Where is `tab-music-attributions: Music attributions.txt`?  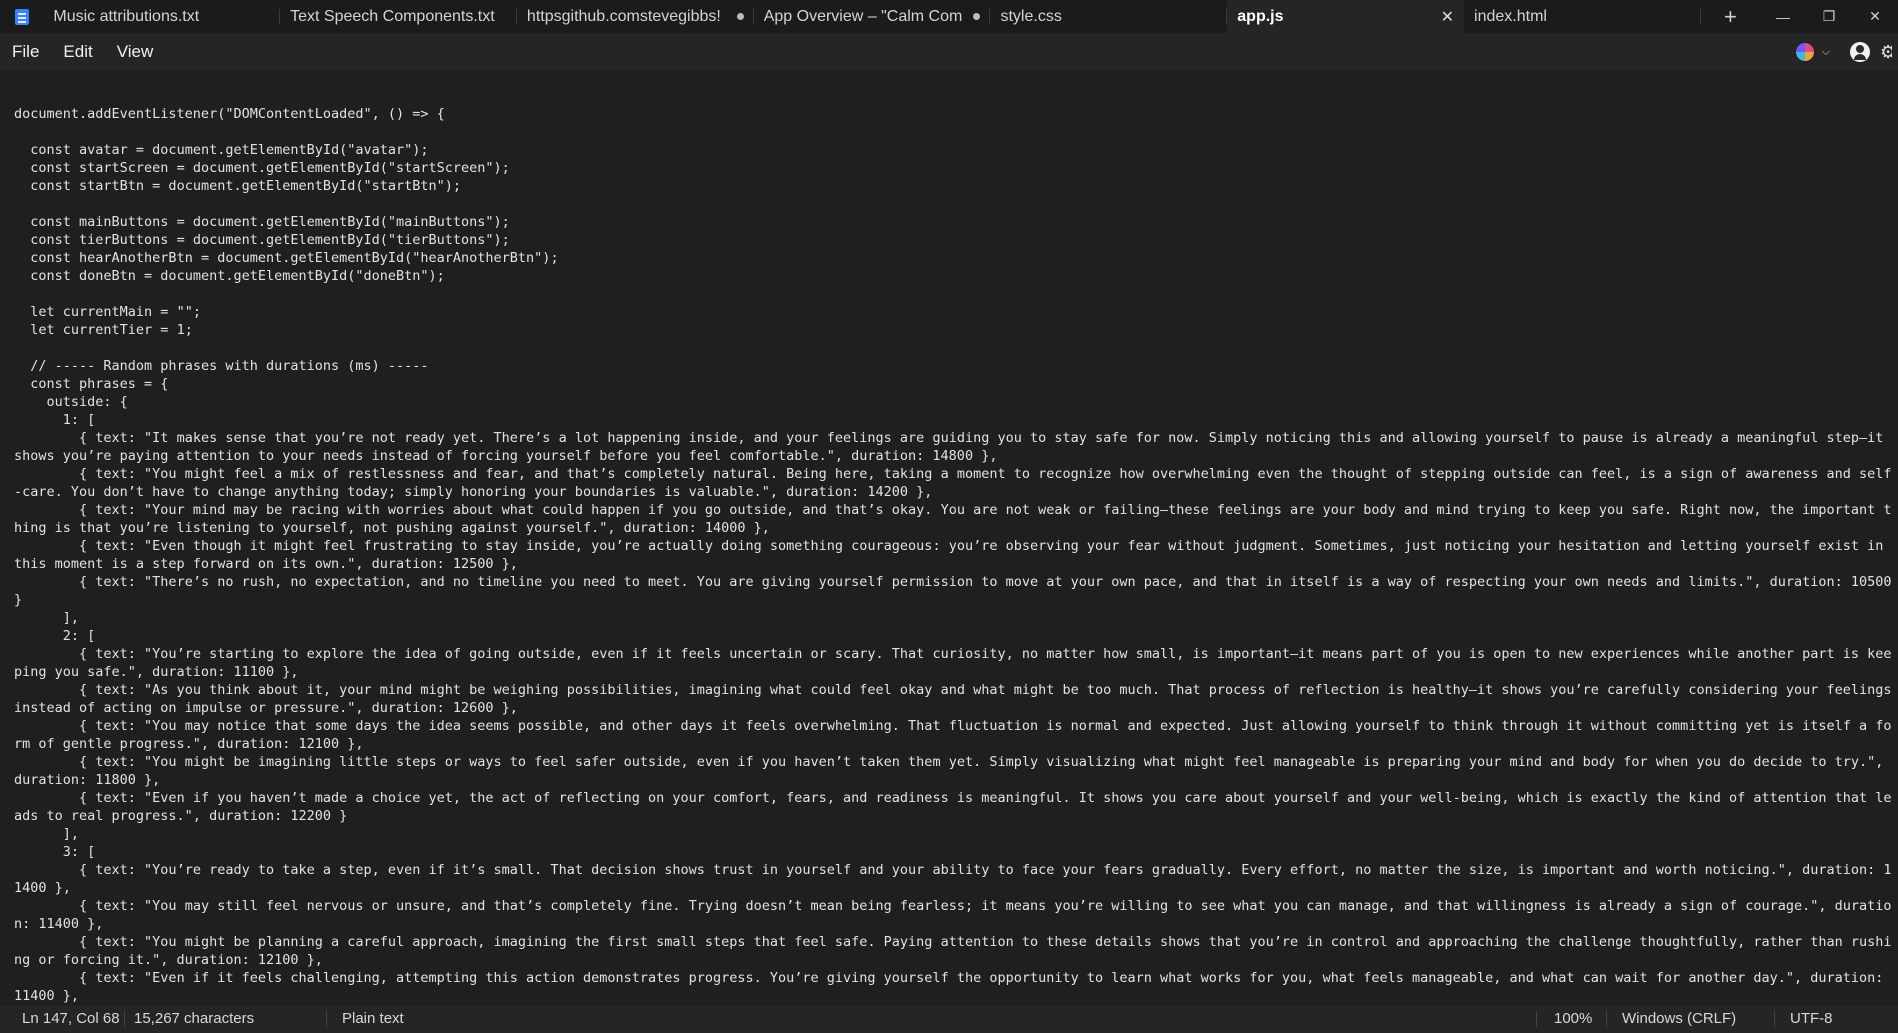 tab-music-attributions: Music attributions.txt is located at coordinates (161, 16).